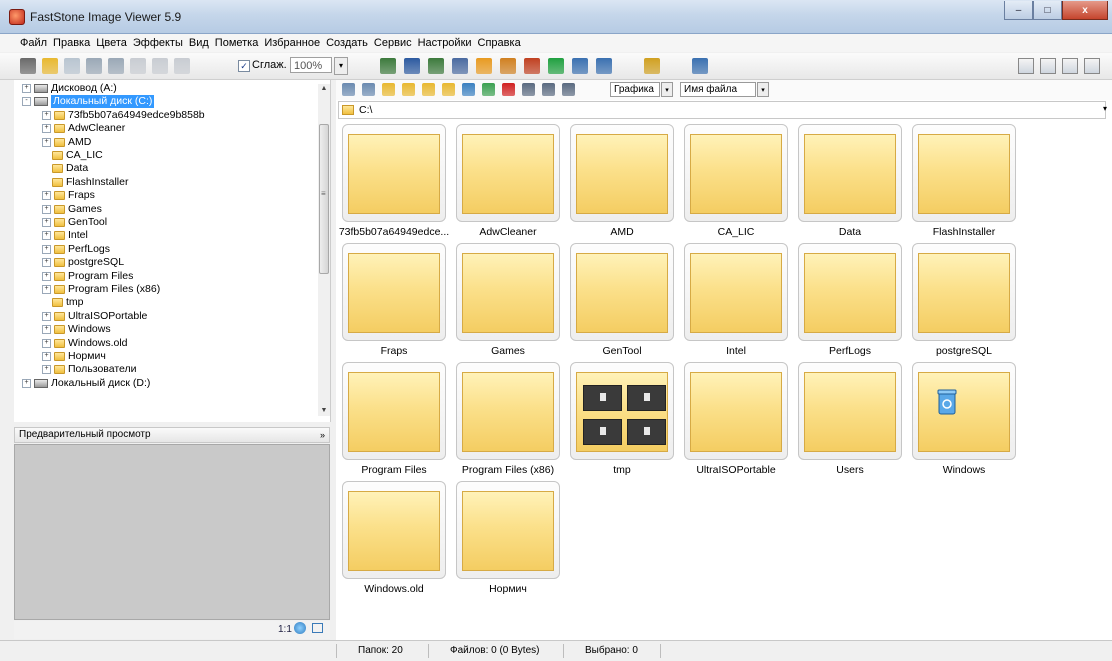 This screenshot has height=661, width=1112. I want to click on person-icon, so click(508, 66).